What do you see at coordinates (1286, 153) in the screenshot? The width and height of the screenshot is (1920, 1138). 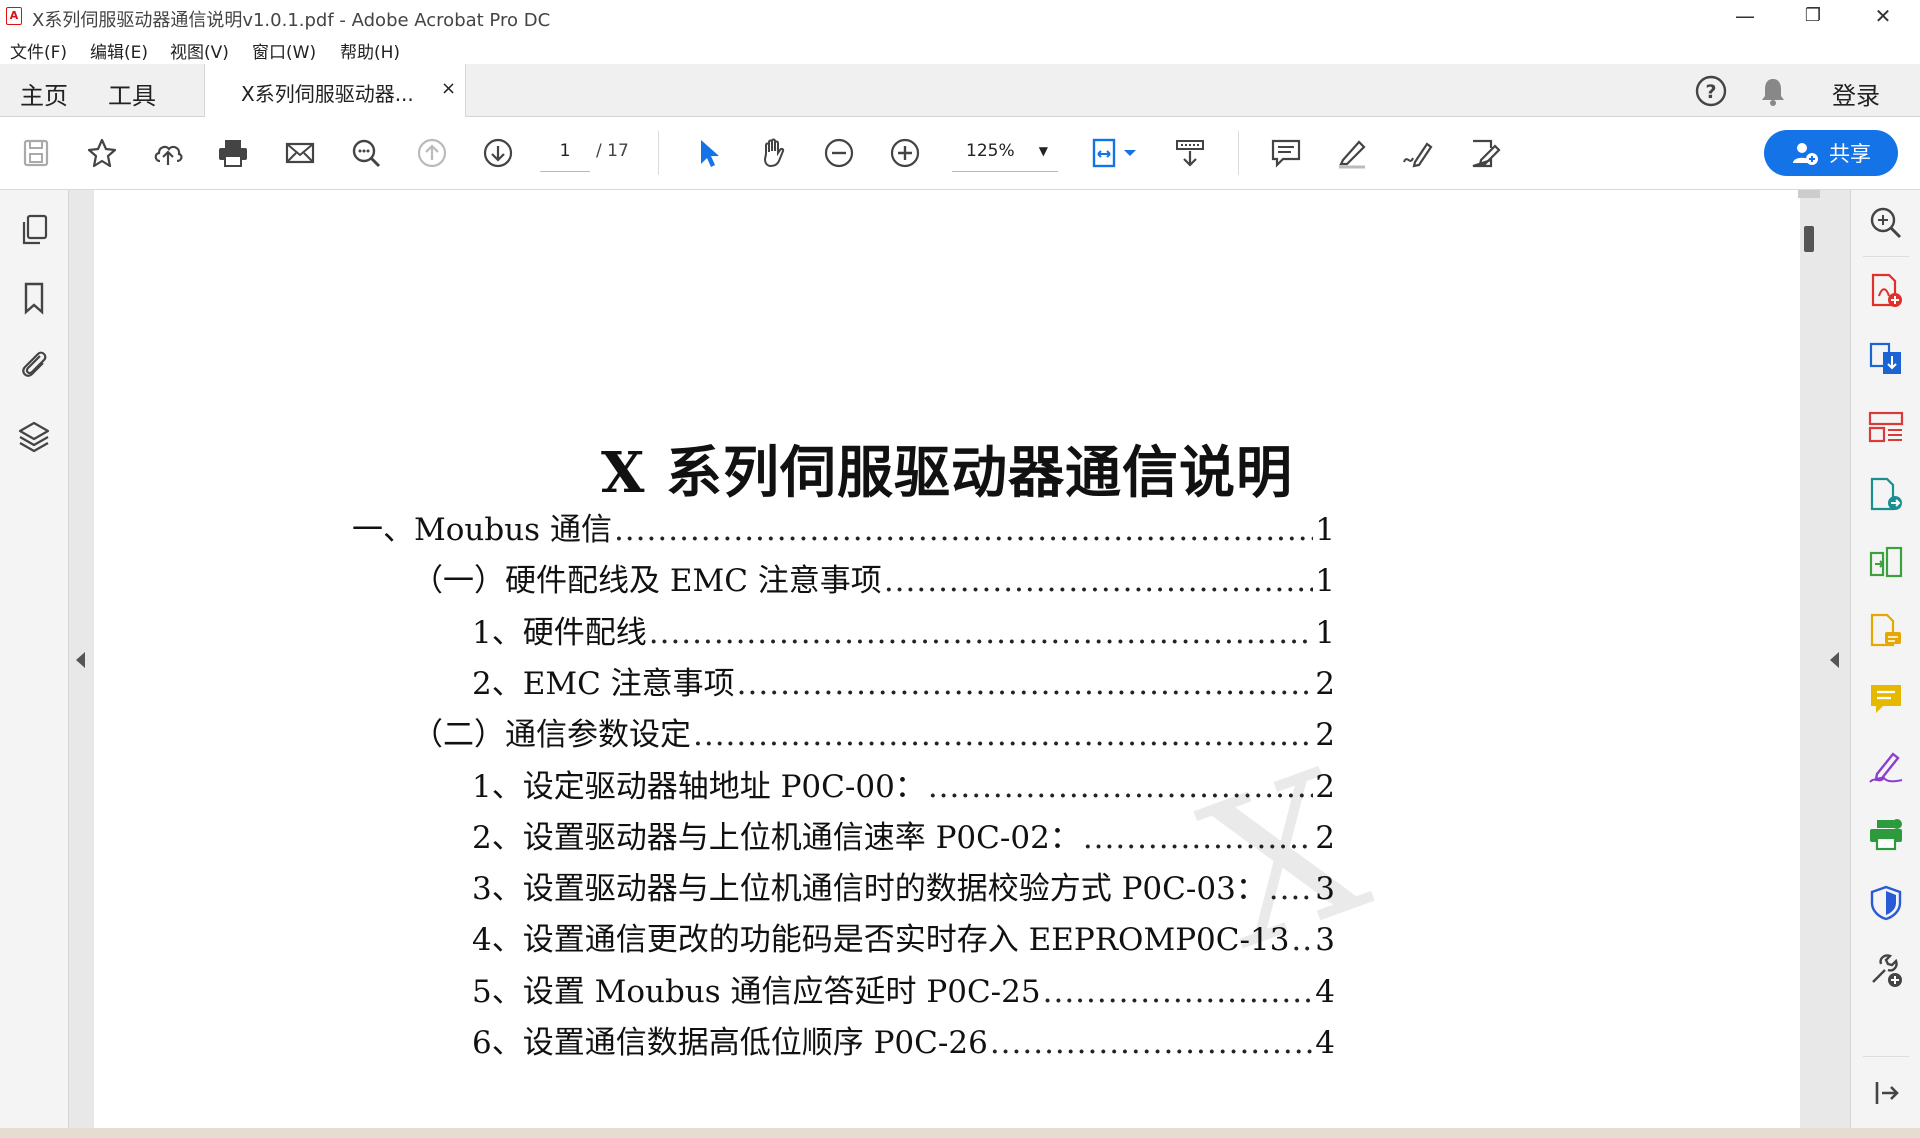 I see `comment-icon` at bounding box center [1286, 153].